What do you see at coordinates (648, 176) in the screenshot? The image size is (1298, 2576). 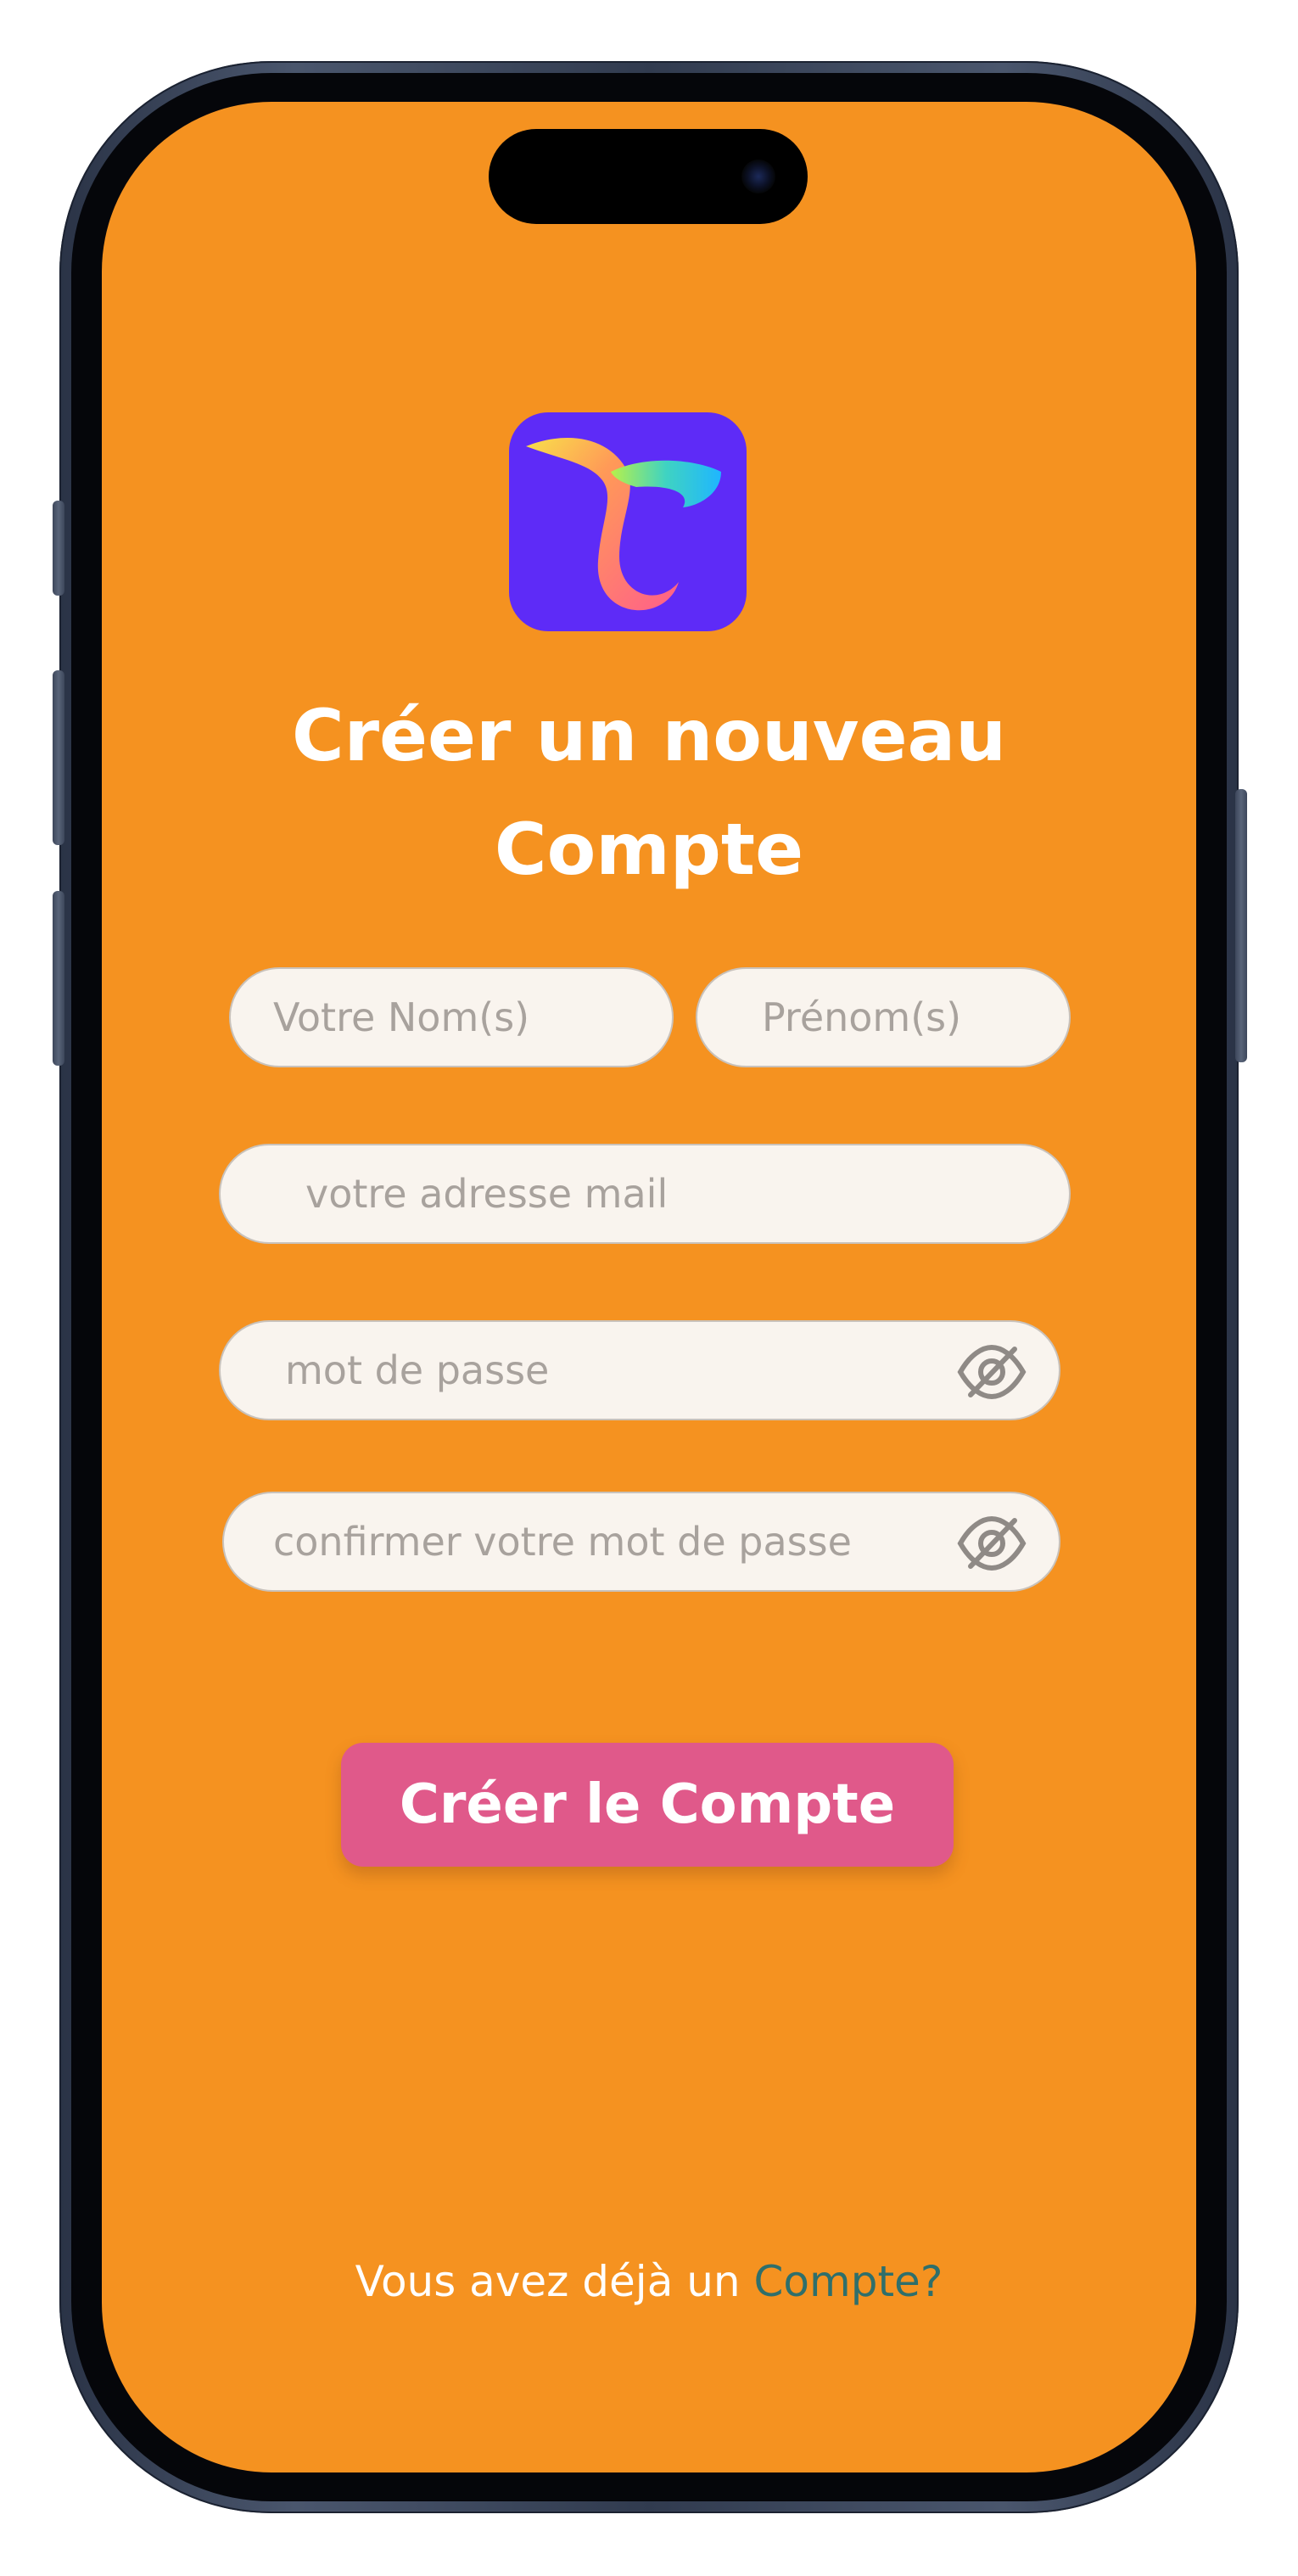 I see `dynamic-island` at bounding box center [648, 176].